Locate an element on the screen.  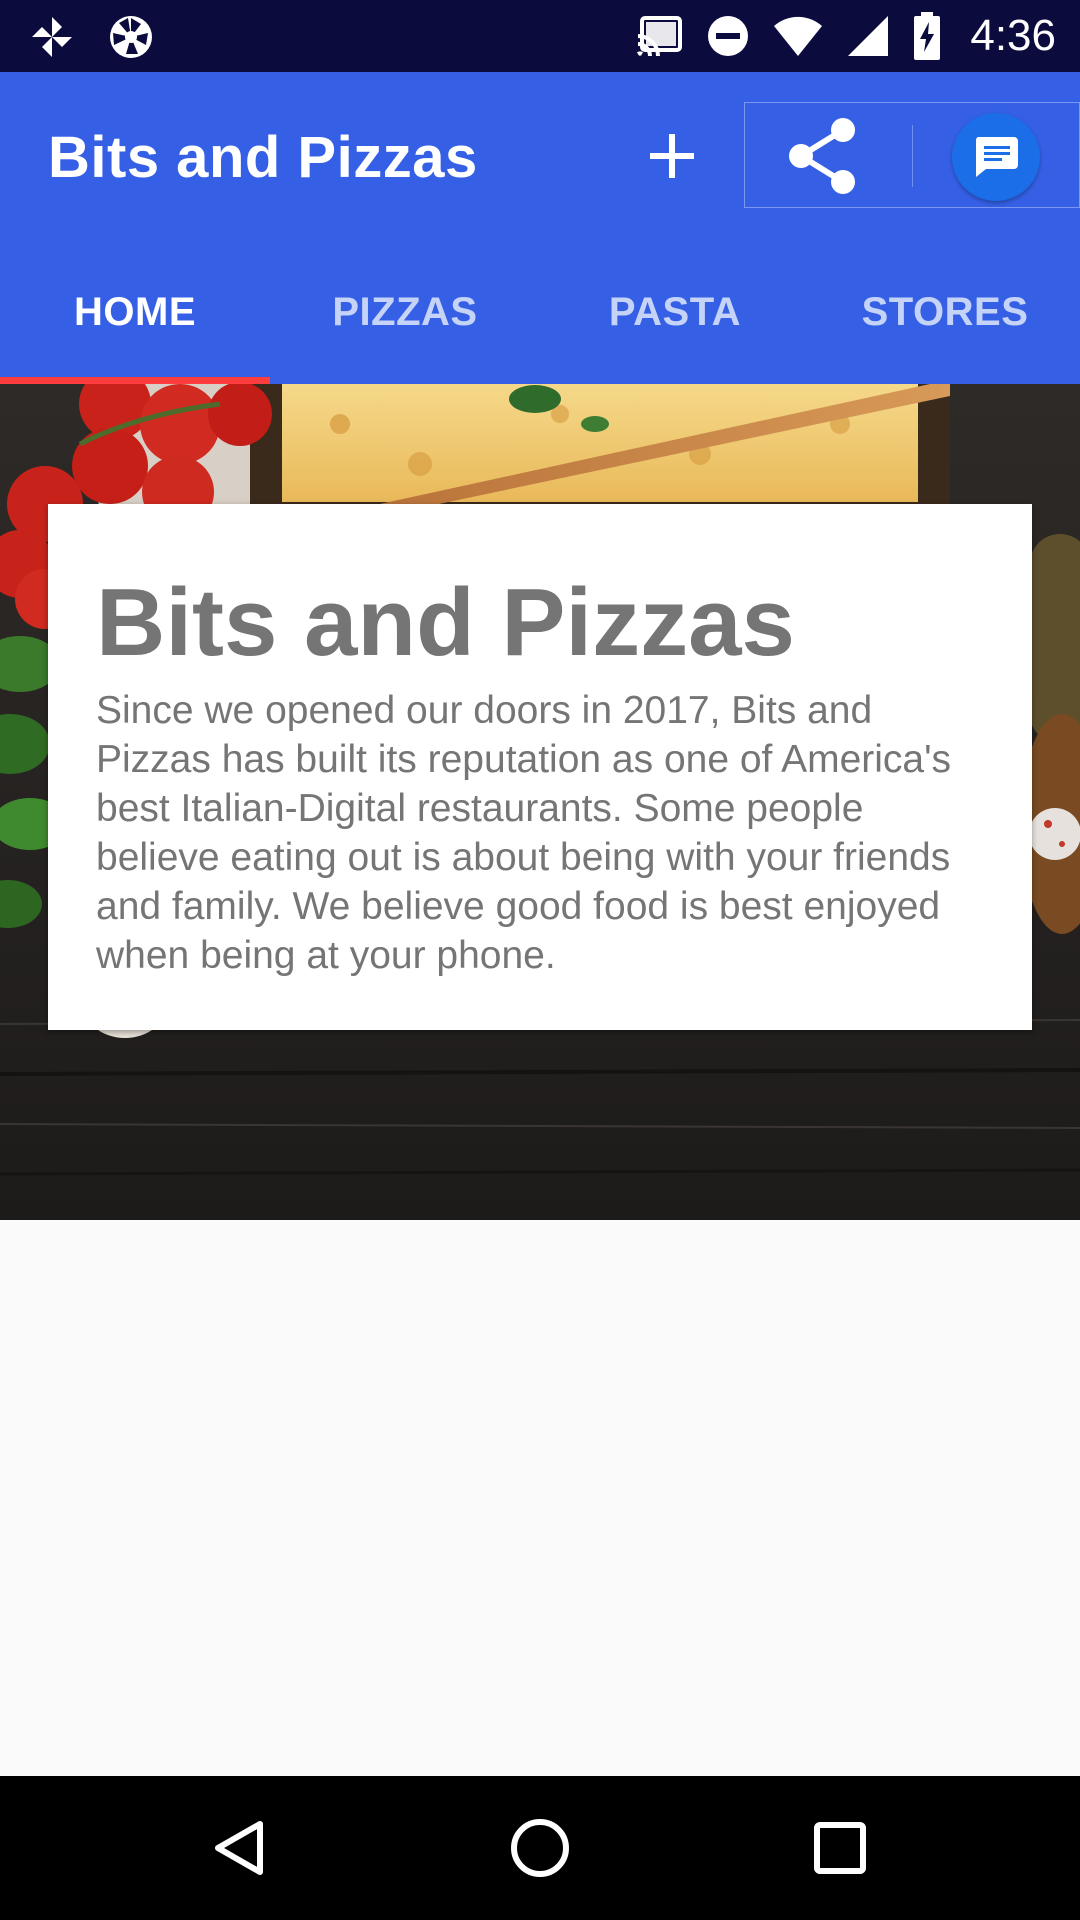
tab-home: HOME is located at coordinates (135, 312).